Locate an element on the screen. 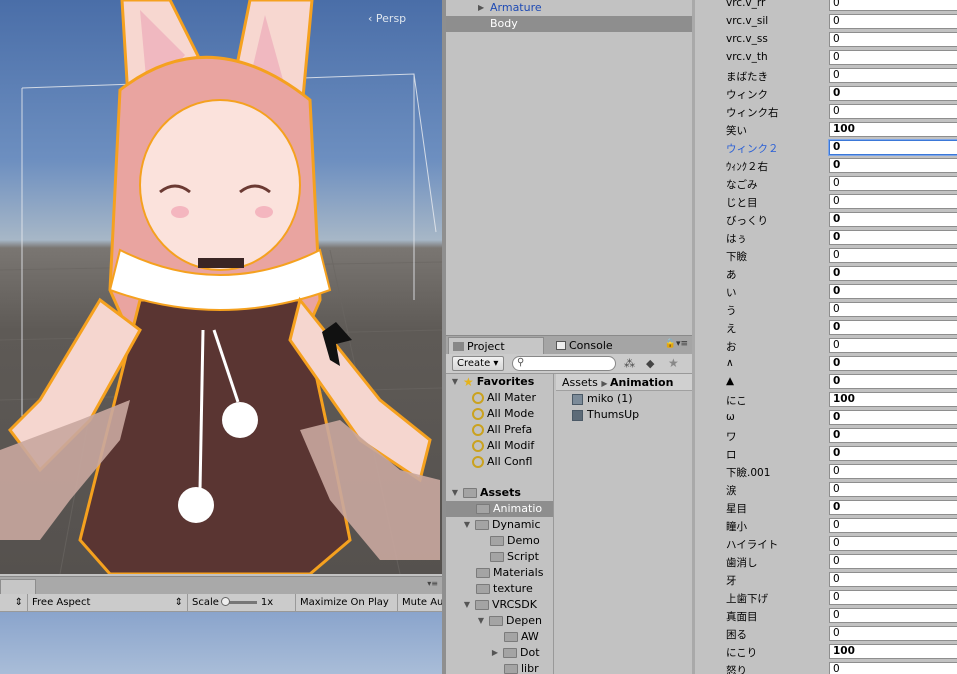 The height and width of the screenshot is (674, 957). tree-item-demo: Demo is located at coordinates (515, 541).